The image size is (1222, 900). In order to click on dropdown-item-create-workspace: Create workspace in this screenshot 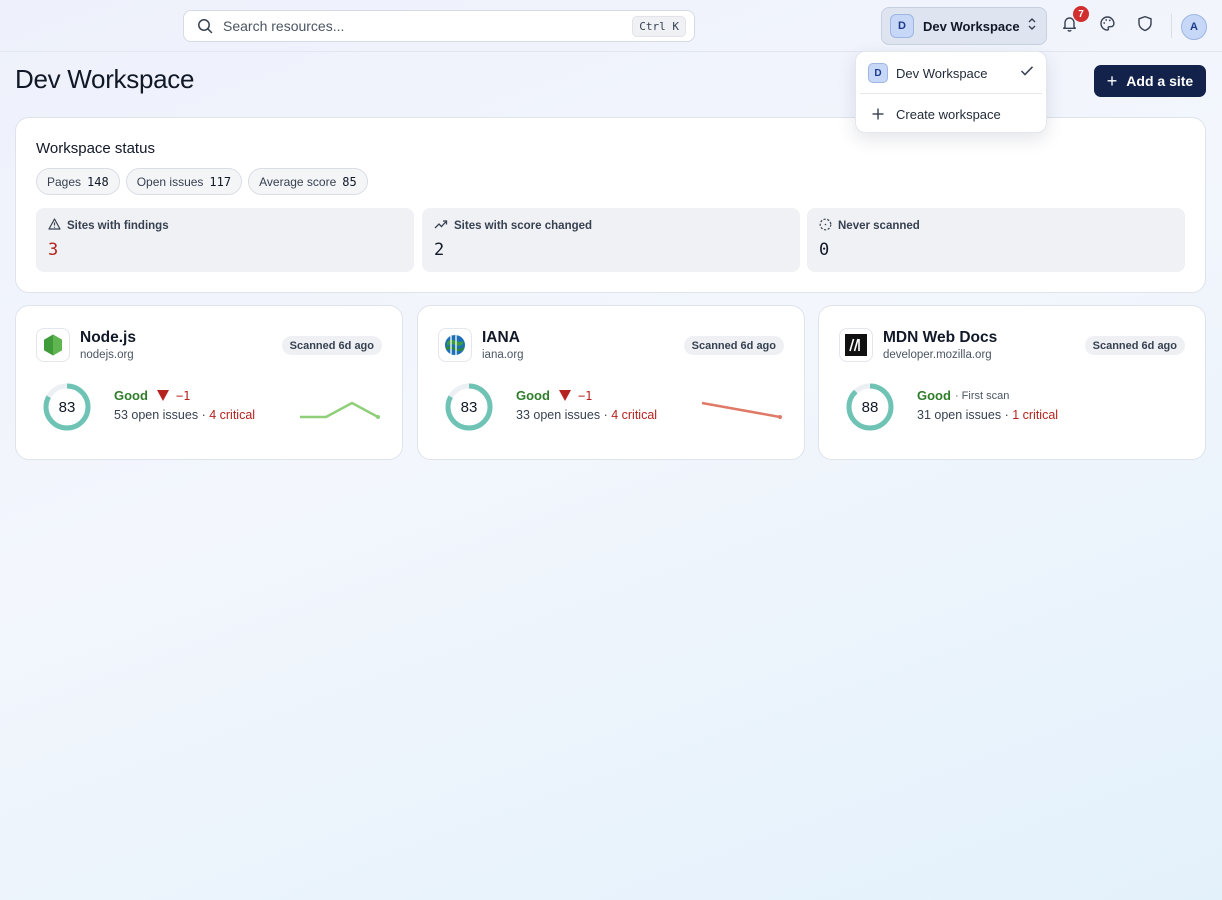, I will do `click(951, 114)`.